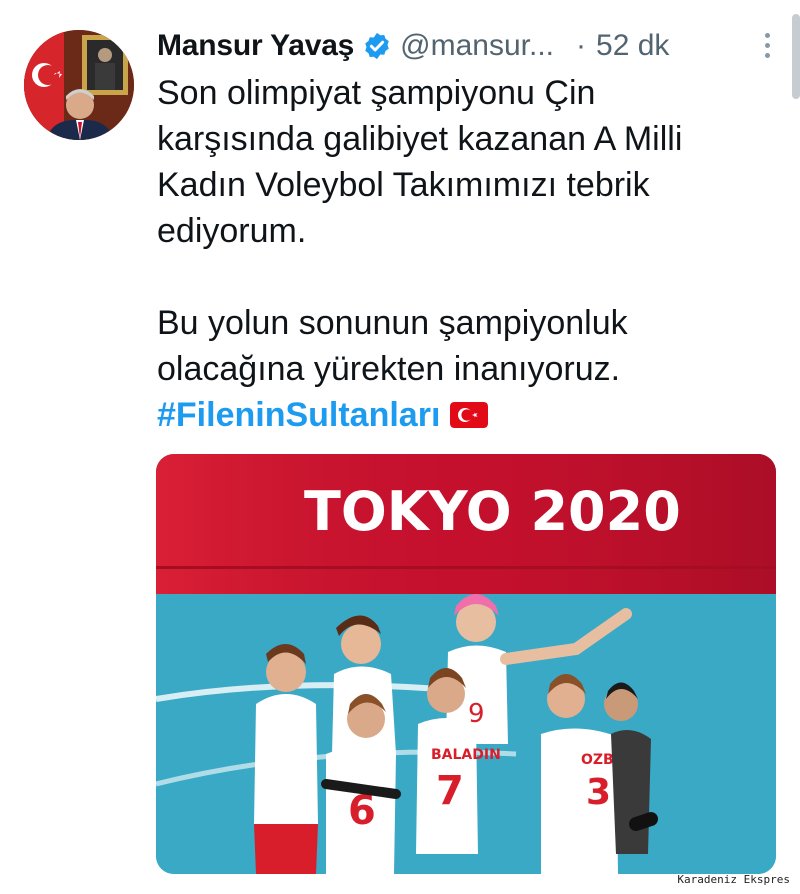 The width and height of the screenshot is (800, 894). Describe the element at coordinates (298, 415) in the screenshot. I see `hashtag-link: #FileninSultanları` at that location.